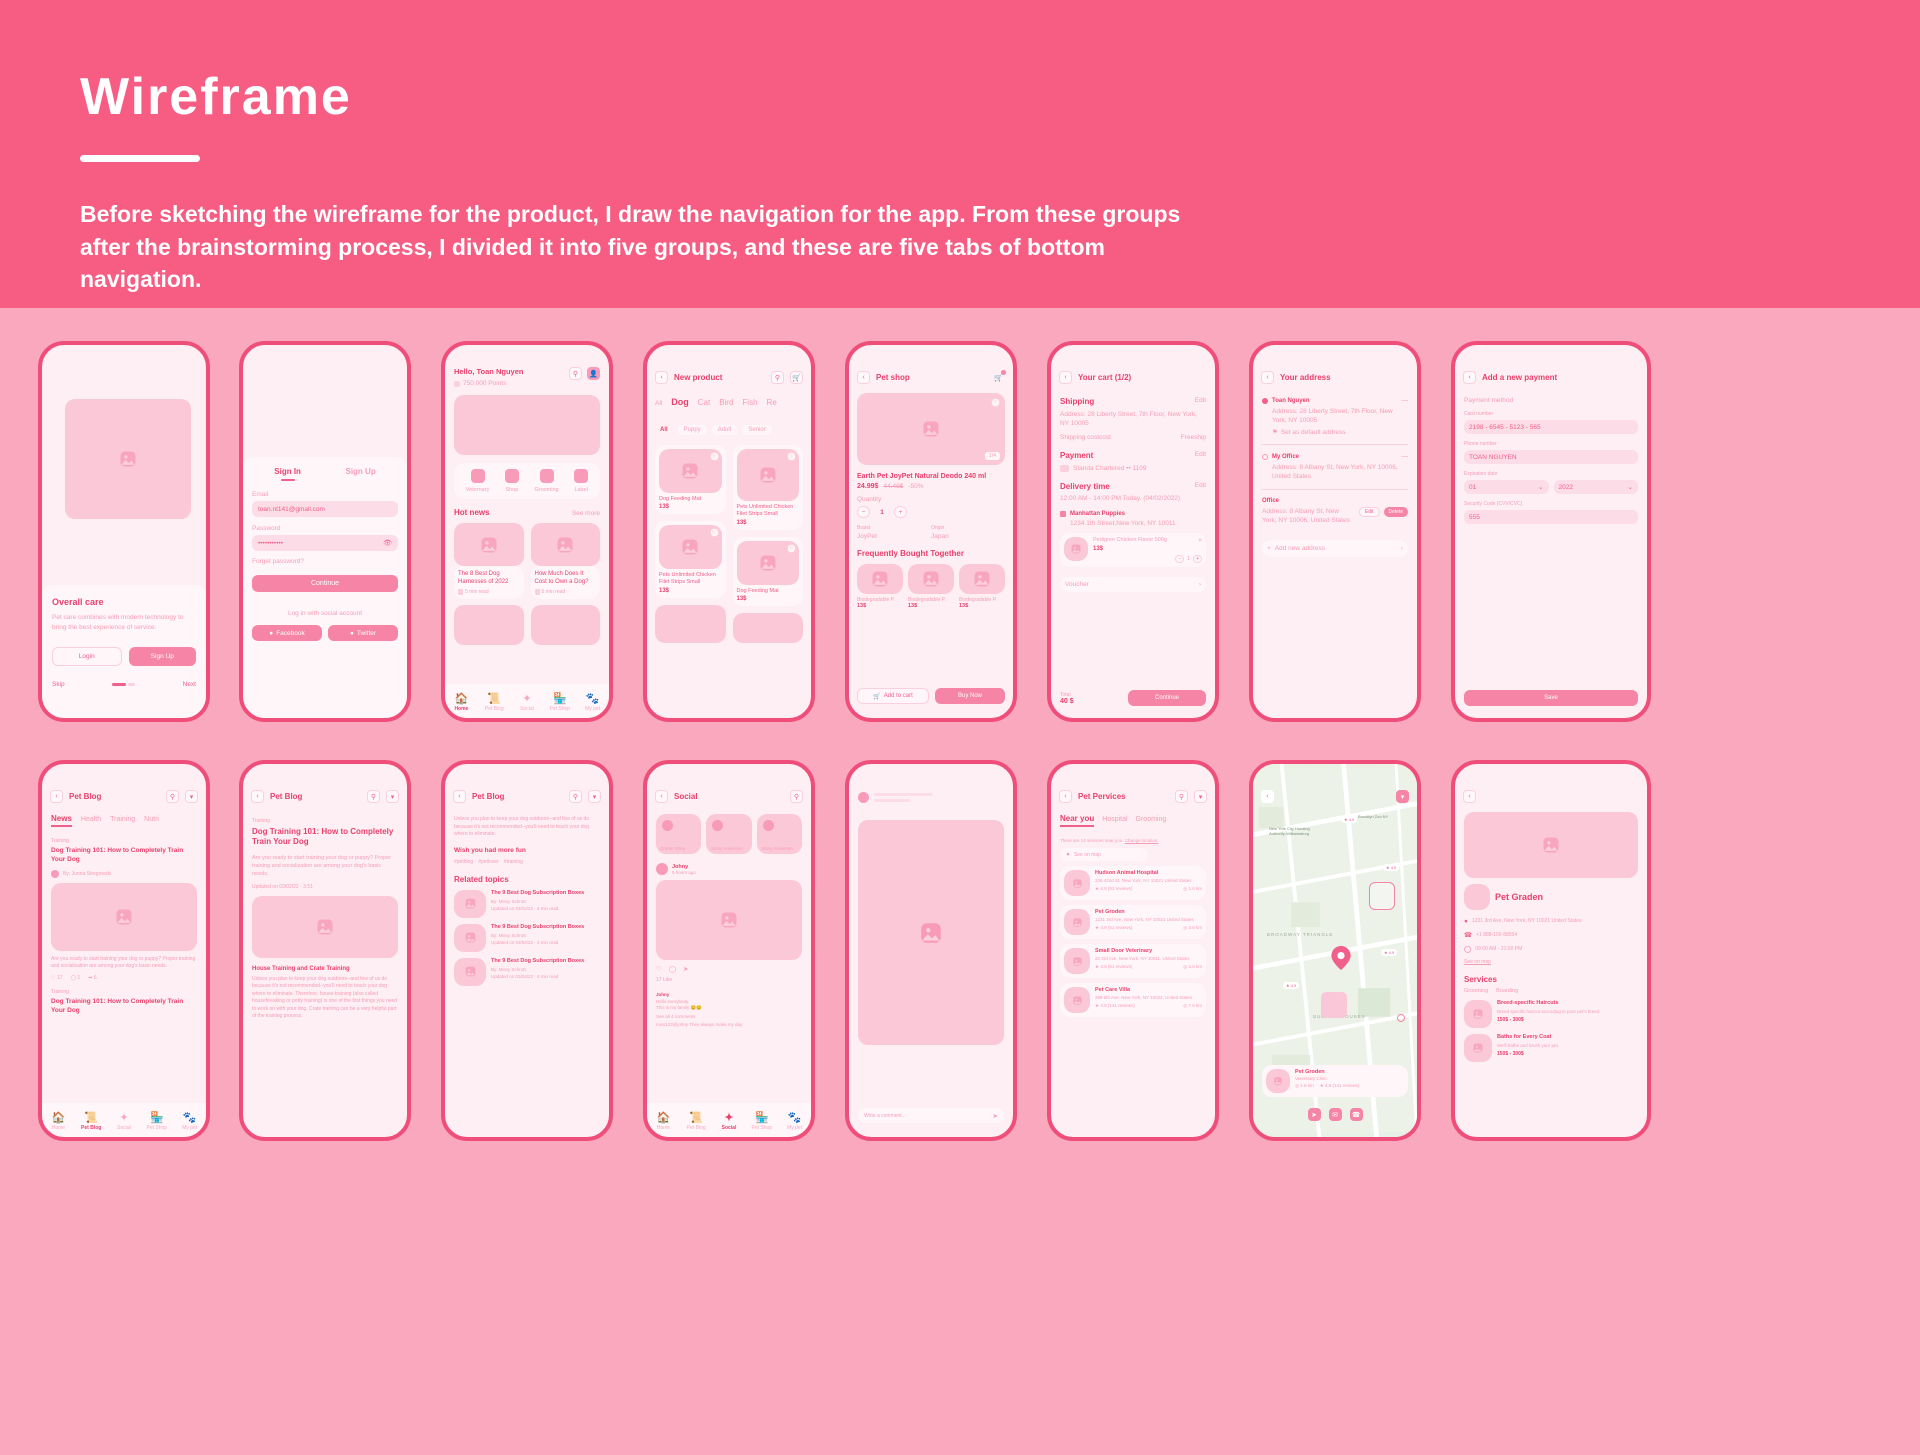 Image resolution: width=1920 pixels, height=1455 pixels. Describe the element at coordinates (189, 1121) in the screenshot. I see `nav-my-pet: 🐾 My pet` at that location.